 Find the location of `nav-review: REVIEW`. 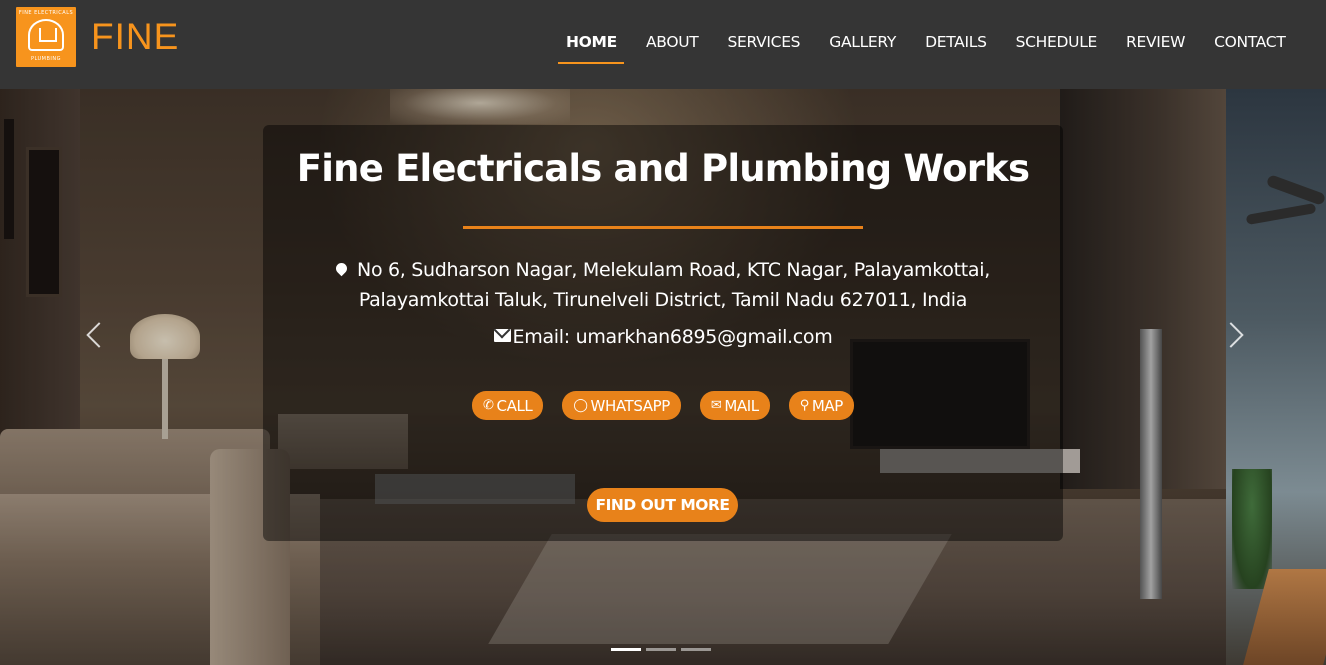

nav-review: REVIEW is located at coordinates (1156, 48).